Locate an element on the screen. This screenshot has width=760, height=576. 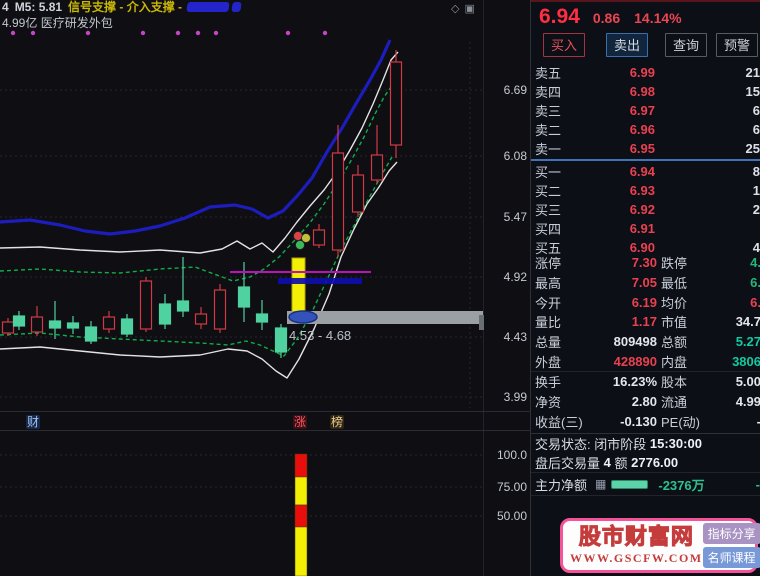
toolbar-button: 预警 is located at coordinates (737, 45).